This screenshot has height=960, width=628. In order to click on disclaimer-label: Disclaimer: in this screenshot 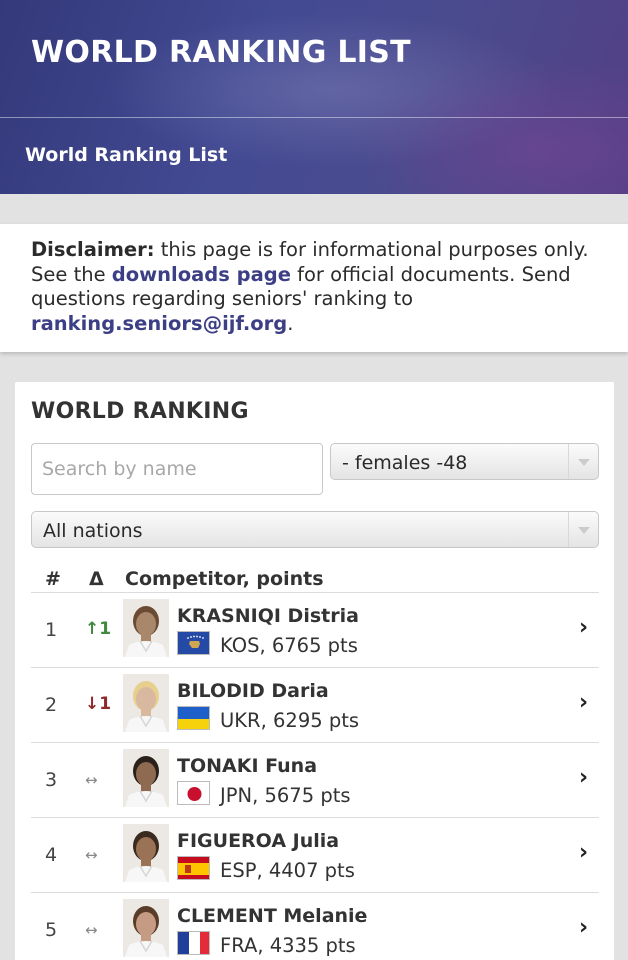, I will do `click(93, 249)`.